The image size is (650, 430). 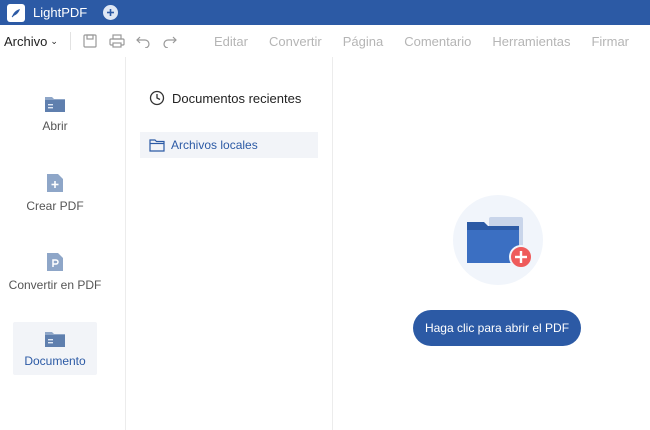 What do you see at coordinates (531, 41) in the screenshot?
I see `menu-herramientas: Herramientas` at bounding box center [531, 41].